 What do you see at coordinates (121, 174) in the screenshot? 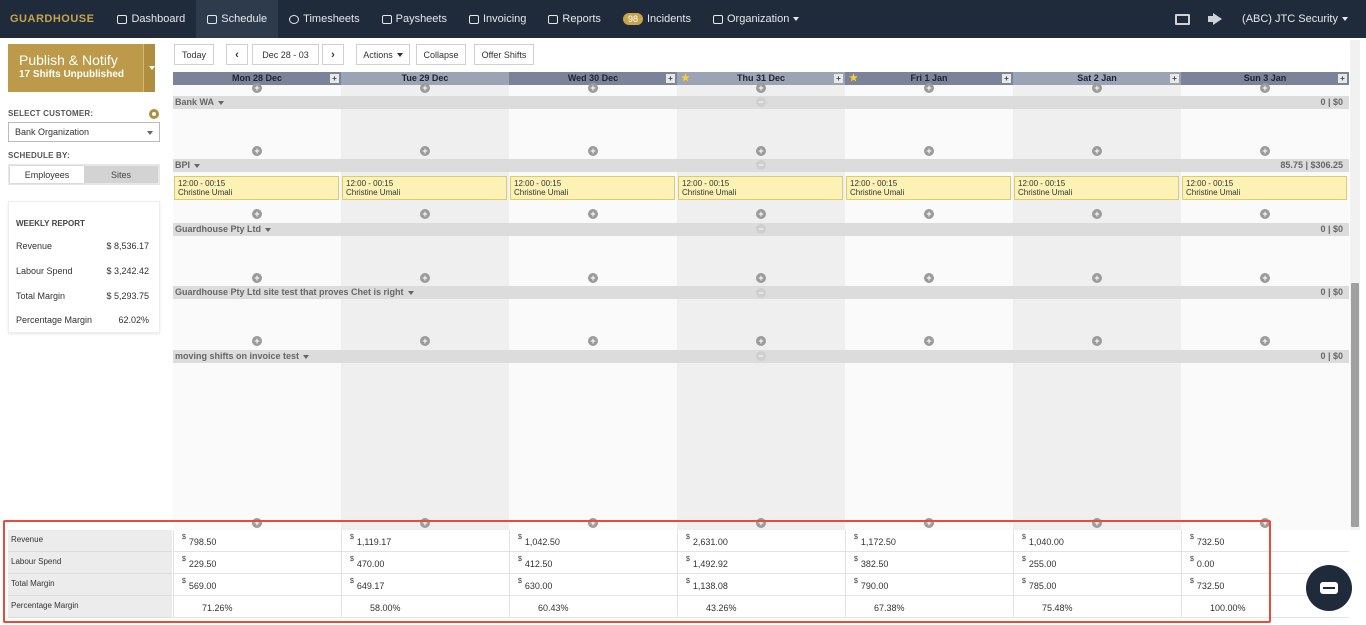
I see `sites-toggle: Sites` at bounding box center [121, 174].